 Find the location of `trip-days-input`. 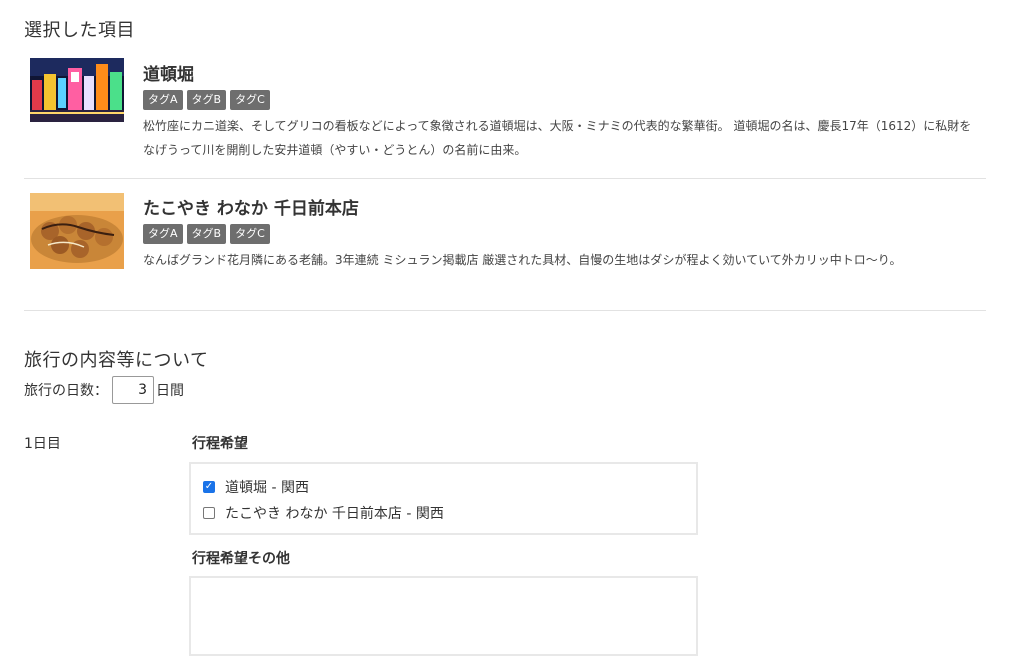

trip-days-input is located at coordinates (133, 390).